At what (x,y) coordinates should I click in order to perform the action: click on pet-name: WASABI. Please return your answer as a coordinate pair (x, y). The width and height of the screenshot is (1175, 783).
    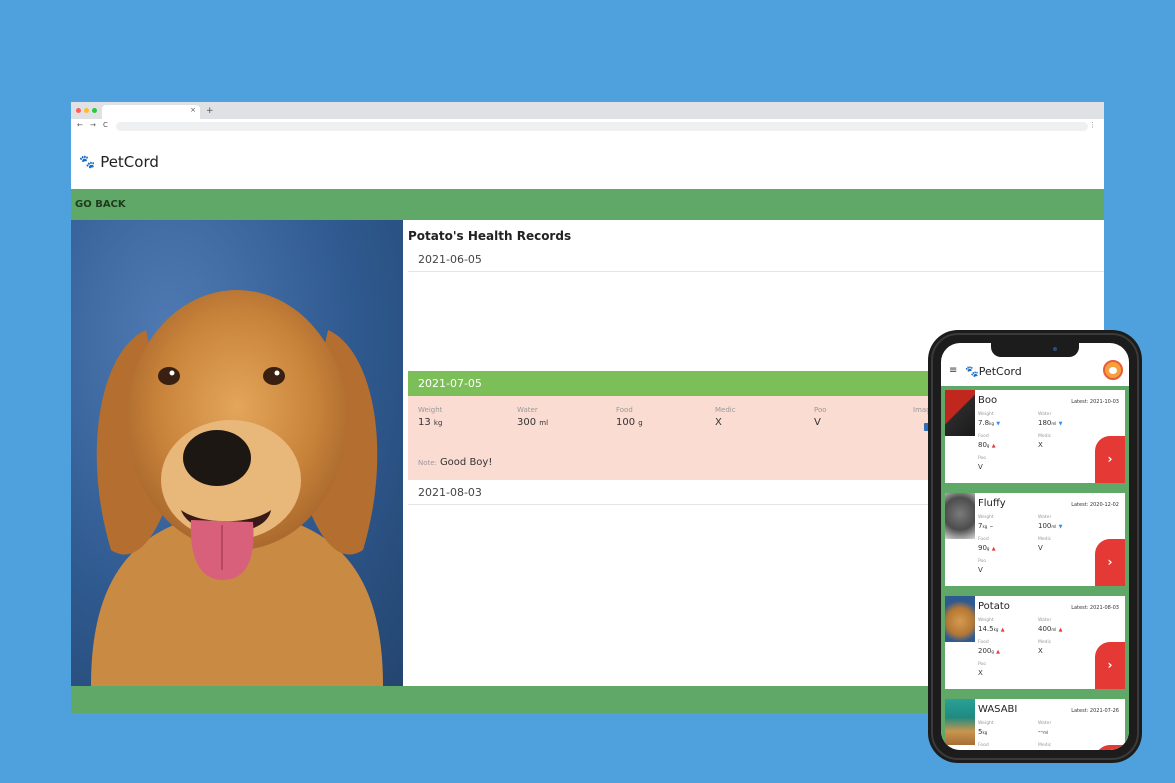
    Looking at the image, I should click on (998, 709).